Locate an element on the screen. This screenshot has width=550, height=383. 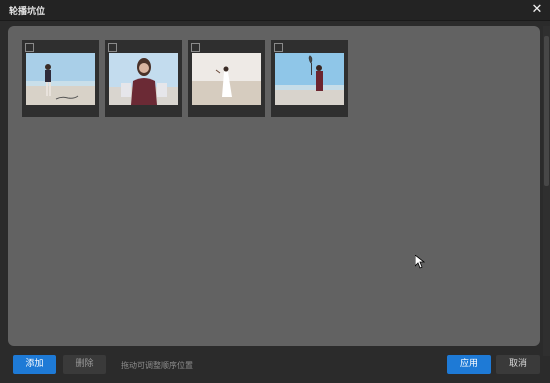
apply-button: 应用 is located at coordinates (469, 364).